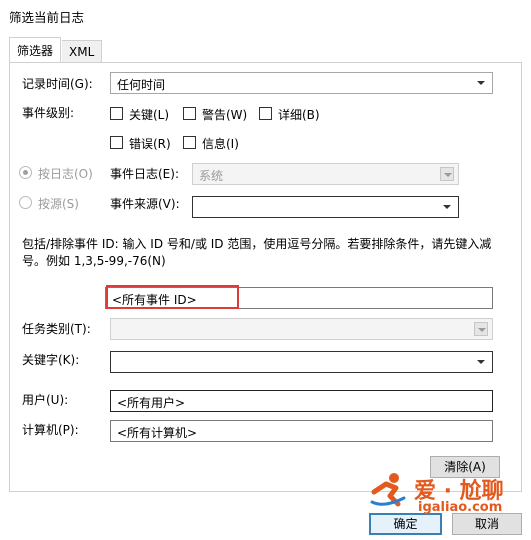  What do you see at coordinates (301, 329) in the screenshot?
I see `task-category-select` at bounding box center [301, 329].